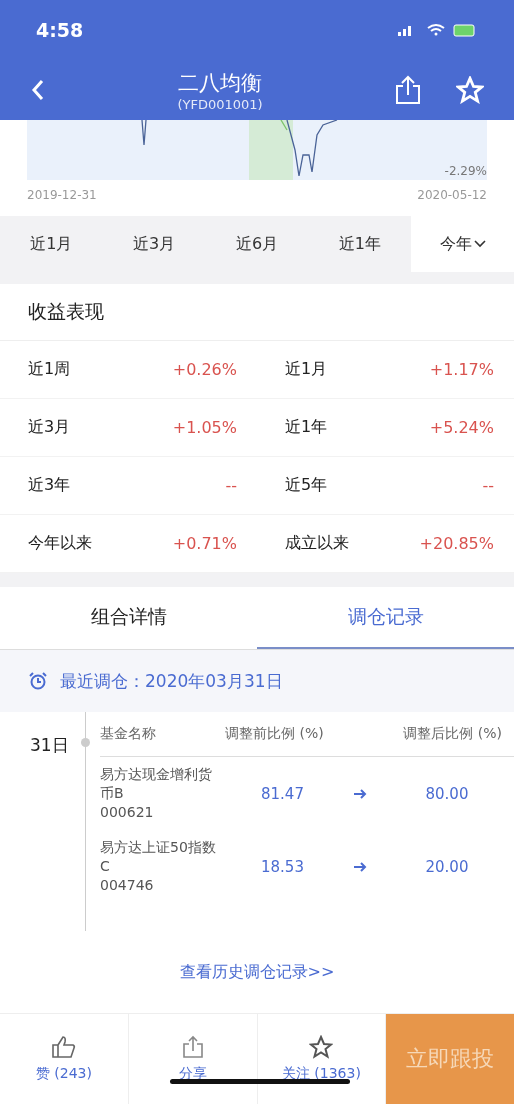 This screenshot has height=1104, width=514. I want to click on back-button, so click(38, 90).